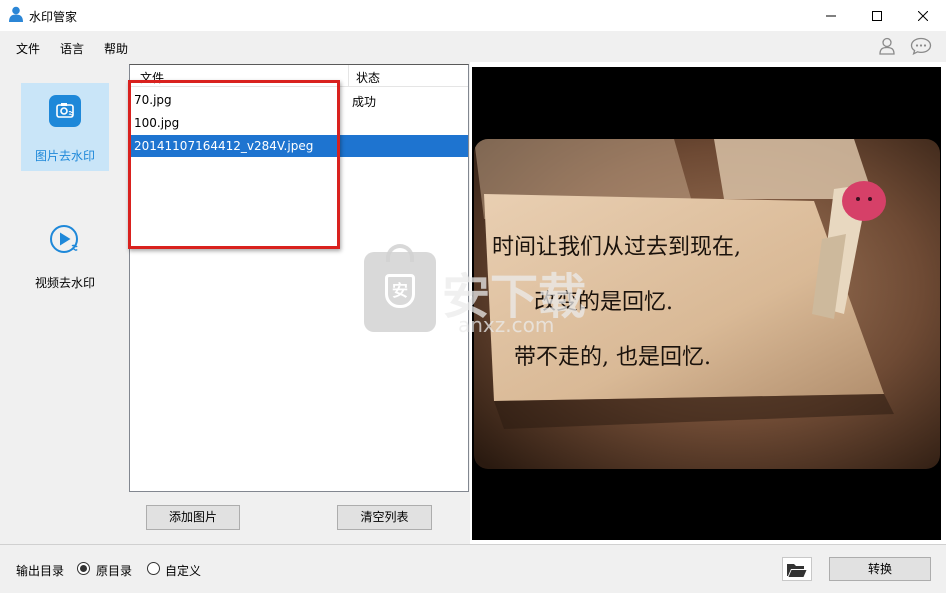  Describe the element at coordinates (880, 569) in the screenshot. I see `convert-button: 转换` at that location.